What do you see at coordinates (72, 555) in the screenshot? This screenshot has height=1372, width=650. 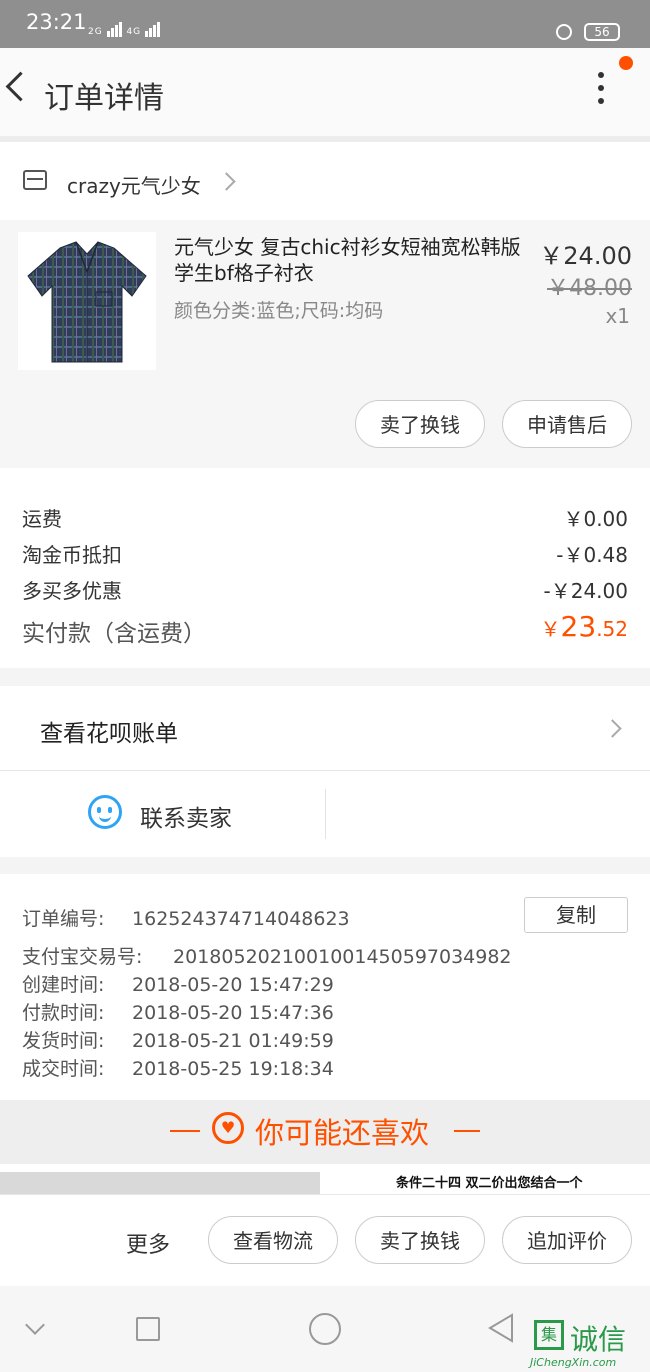 I see `fee-label: 淘金币抵扣` at bounding box center [72, 555].